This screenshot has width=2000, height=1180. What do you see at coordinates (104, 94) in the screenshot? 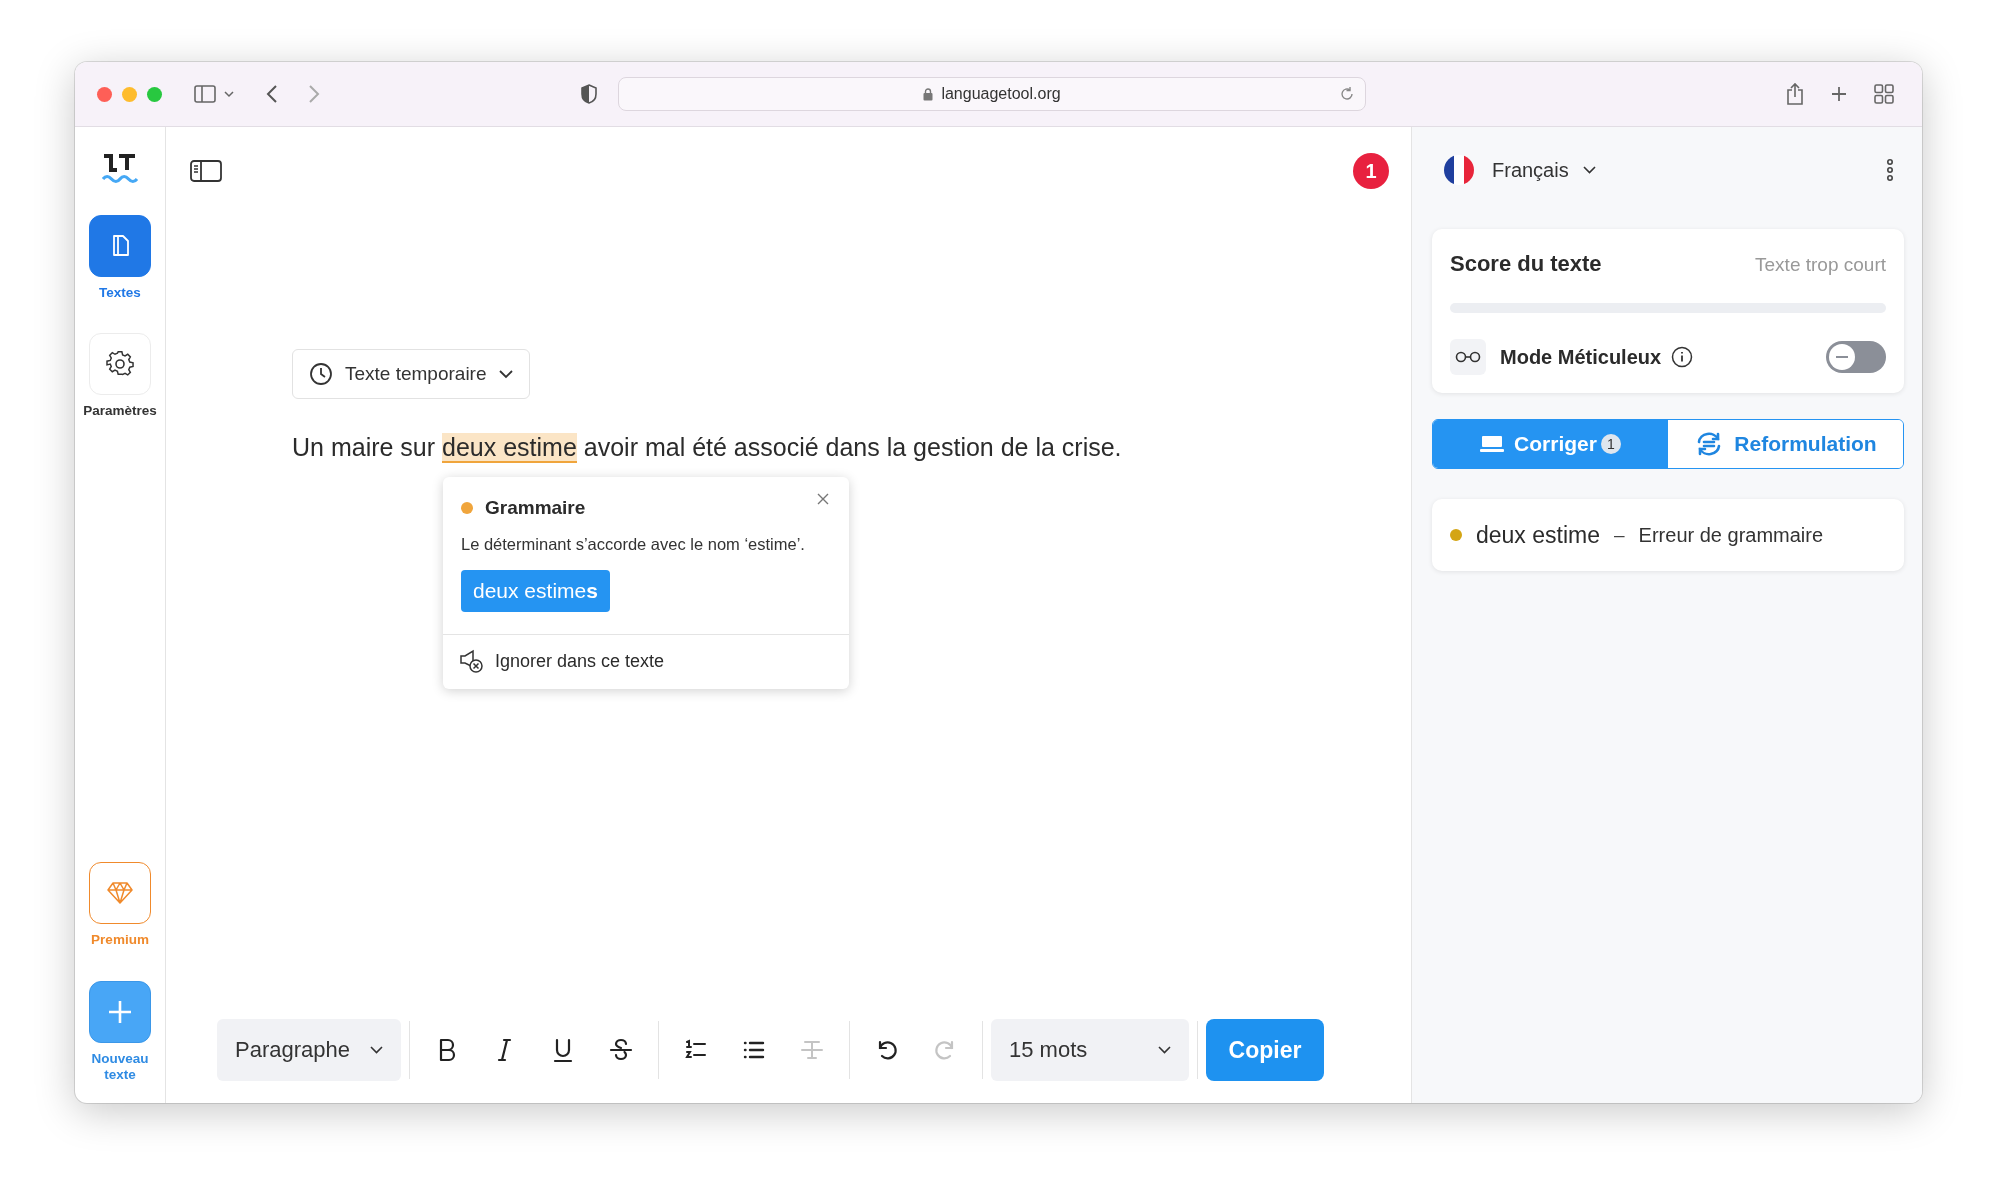
I see `close-button` at bounding box center [104, 94].